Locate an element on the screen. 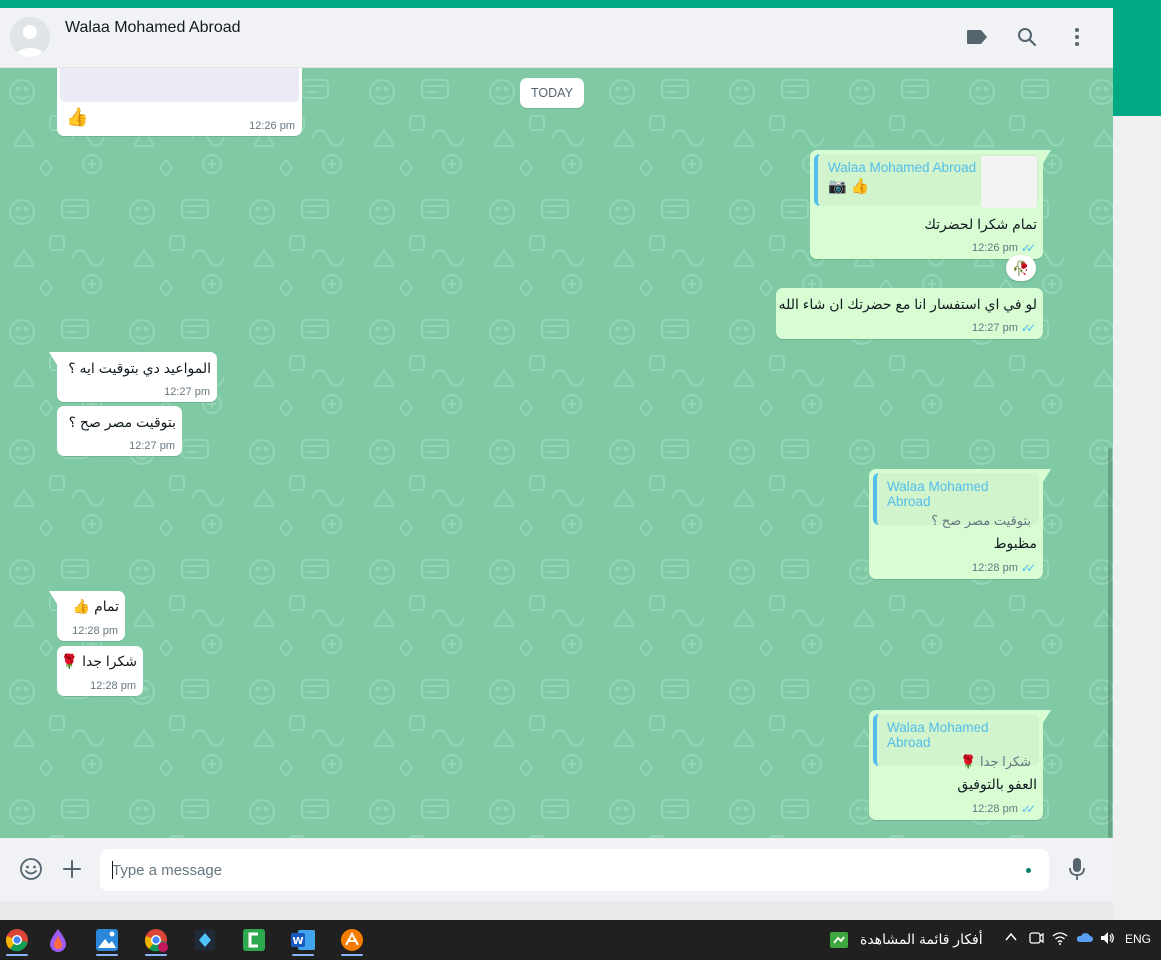 This screenshot has height=960, width=1161. message-composer is located at coordinates (556, 869).